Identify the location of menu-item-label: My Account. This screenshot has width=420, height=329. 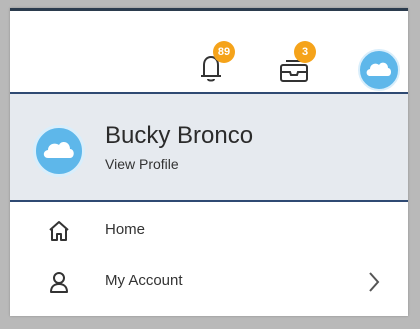
(144, 280).